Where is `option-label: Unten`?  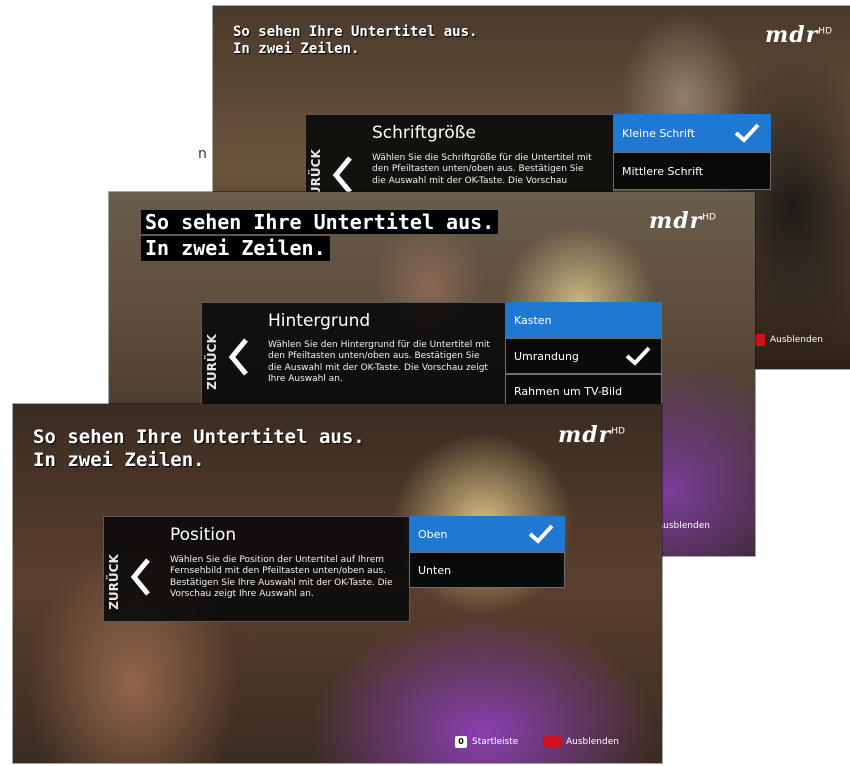 option-label: Unten is located at coordinates (435, 570).